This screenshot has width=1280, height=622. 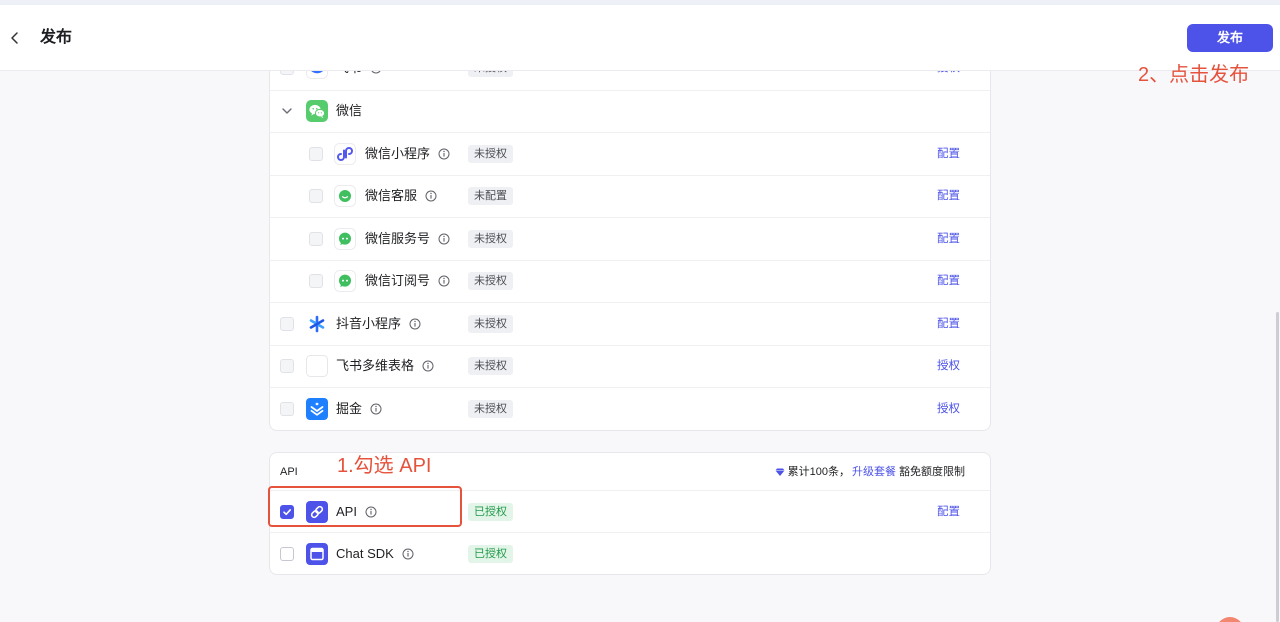 I want to click on channel-label-group: 抖音小程序, so click(x=378, y=324).